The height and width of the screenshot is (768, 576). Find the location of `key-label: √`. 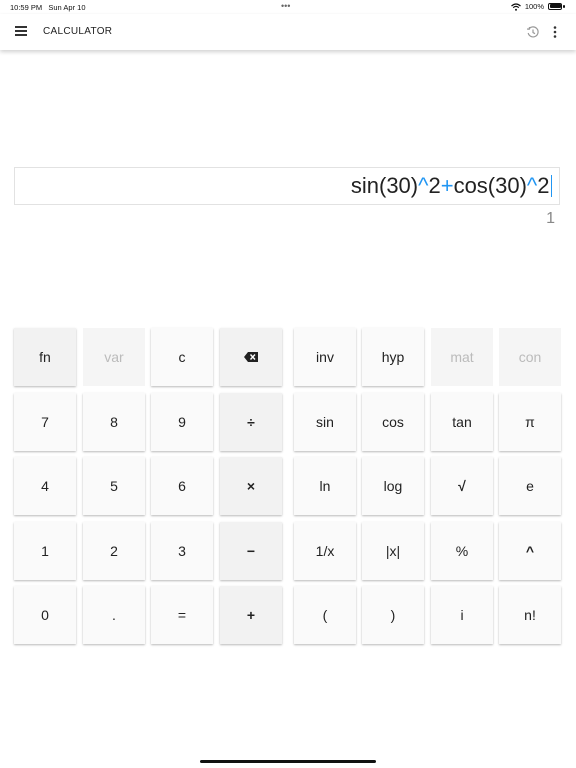

key-label: √ is located at coordinates (462, 486).